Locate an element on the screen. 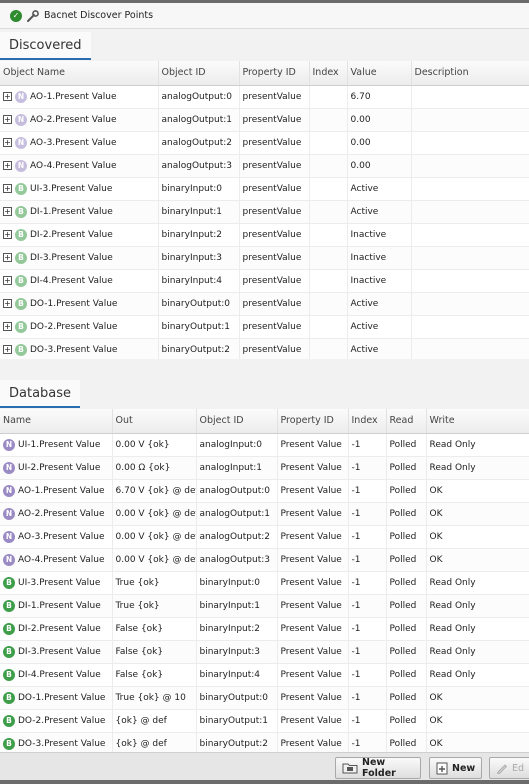  object-id-cell: binaryInput:4 is located at coordinates (237, 675).